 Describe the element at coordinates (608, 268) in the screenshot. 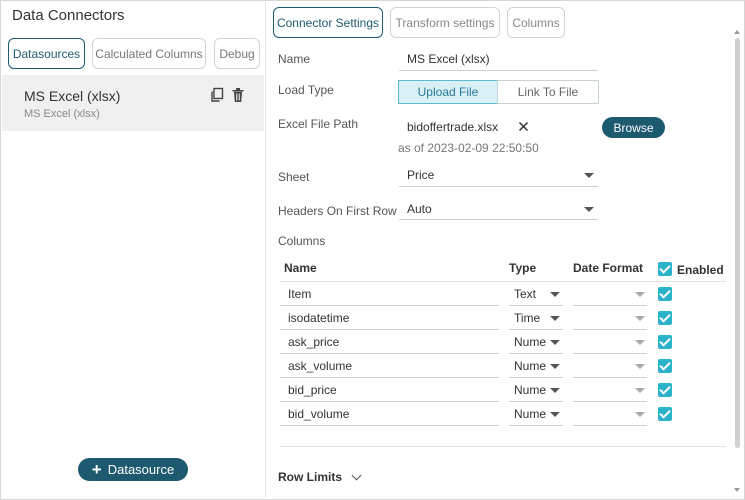

I see `column-header-date-format: Date Format` at that location.